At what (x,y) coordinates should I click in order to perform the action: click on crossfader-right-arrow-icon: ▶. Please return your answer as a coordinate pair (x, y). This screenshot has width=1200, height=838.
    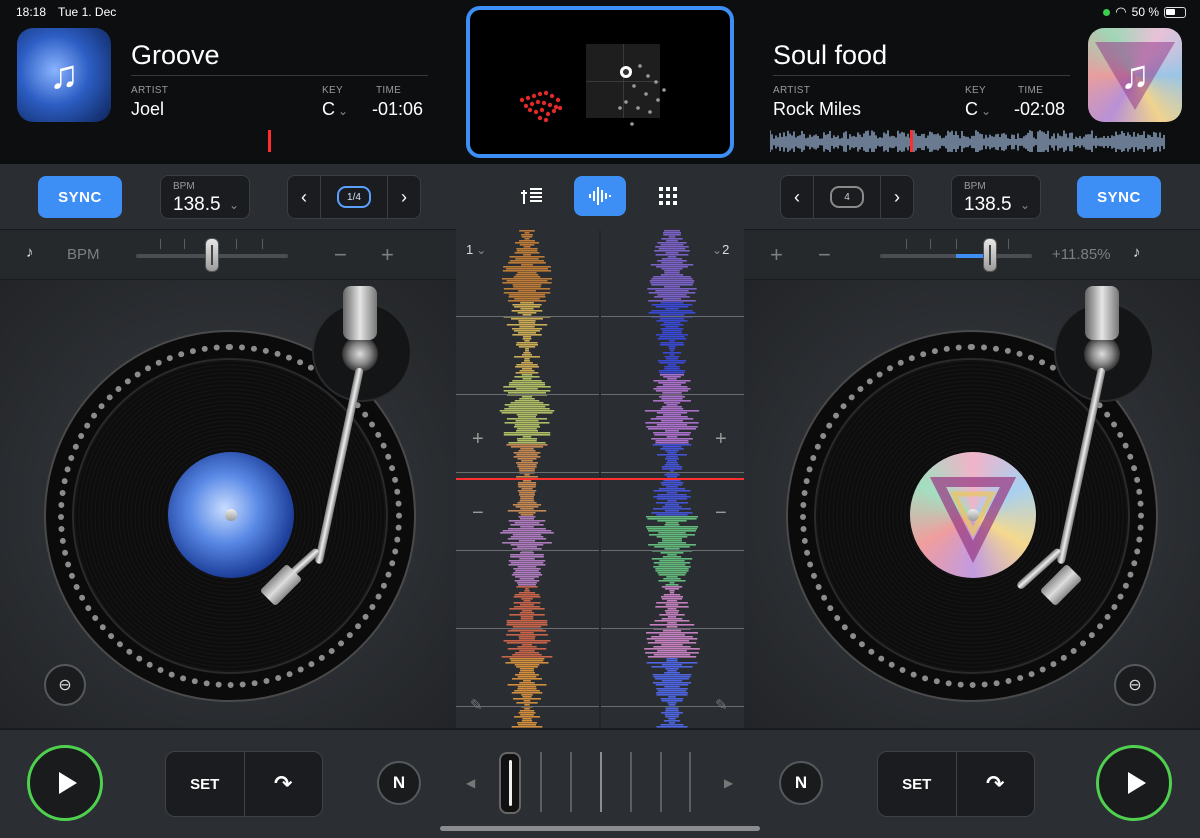
    Looking at the image, I should click on (728, 783).